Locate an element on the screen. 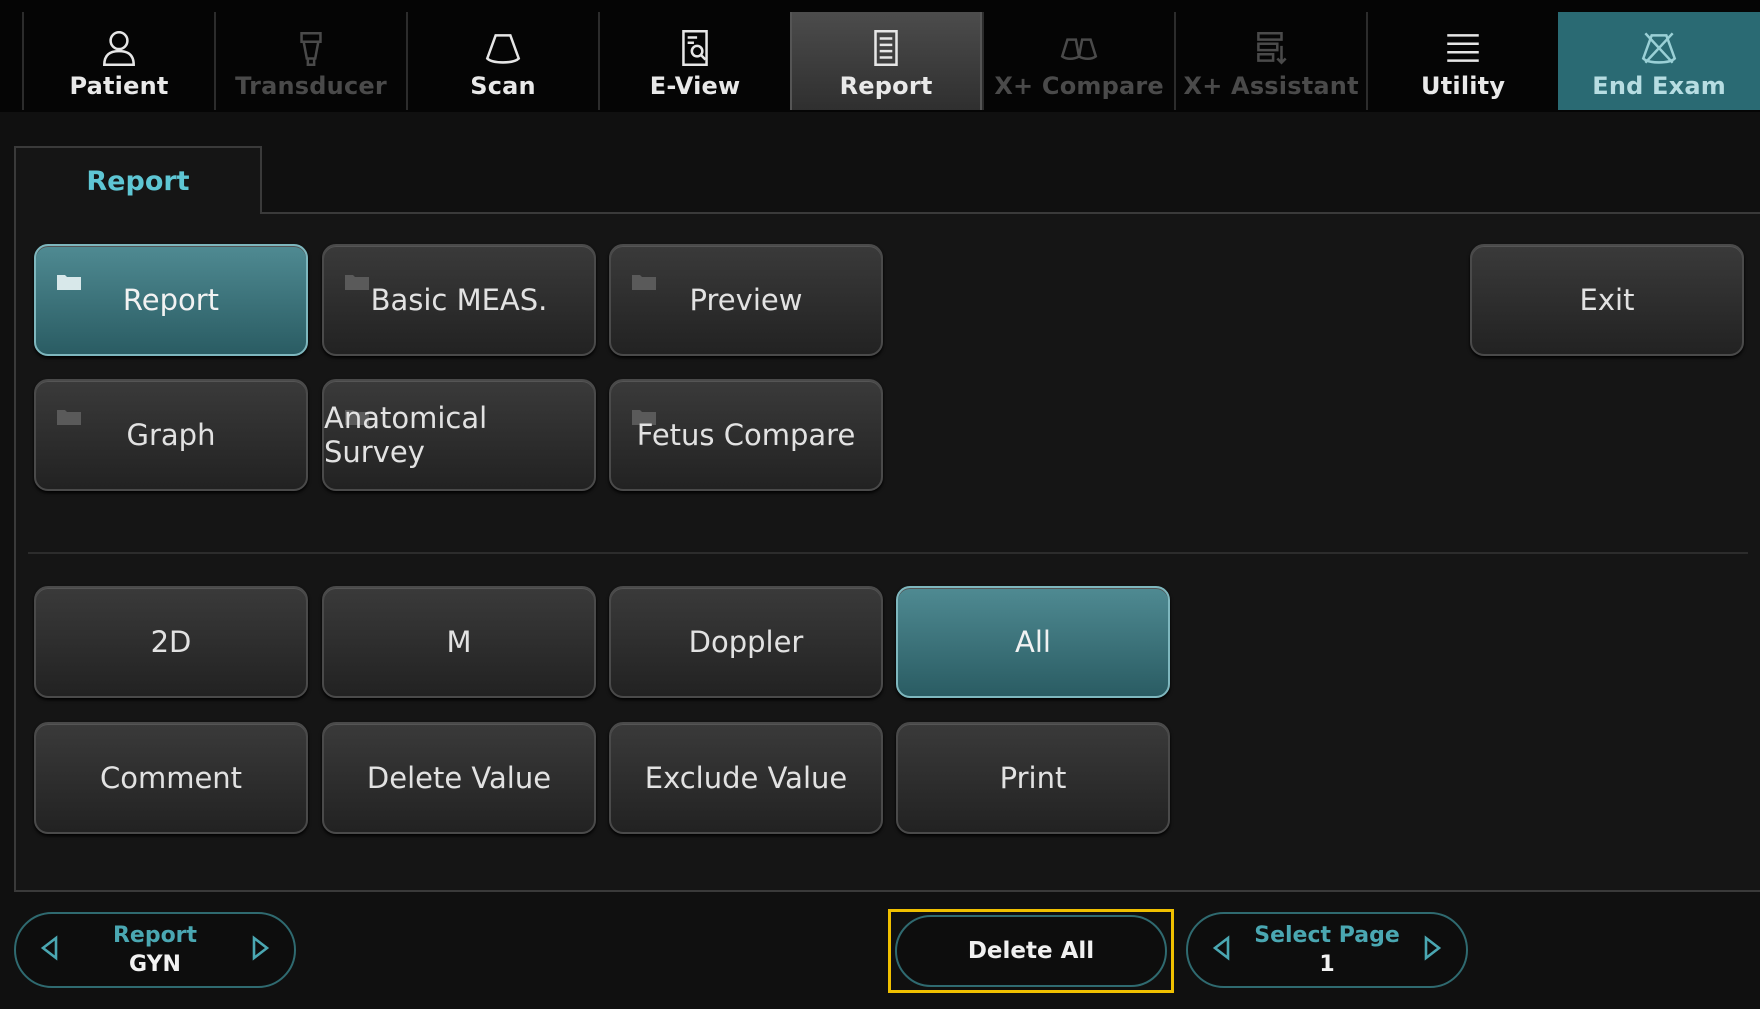  toolbar-label: Transducer is located at coordinates (311, 86).